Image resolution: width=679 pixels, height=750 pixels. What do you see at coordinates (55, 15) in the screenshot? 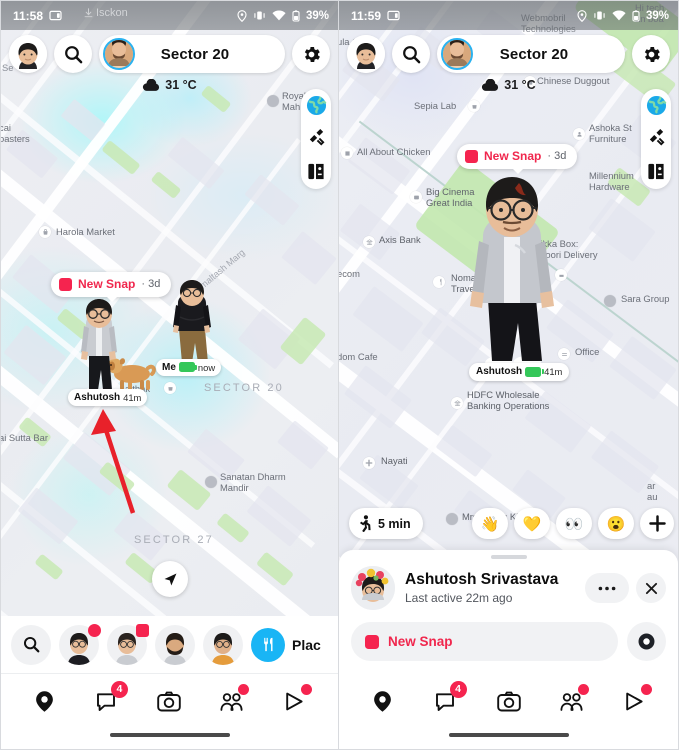
I see `screenshot-icon` at bounding box center [55, 15].